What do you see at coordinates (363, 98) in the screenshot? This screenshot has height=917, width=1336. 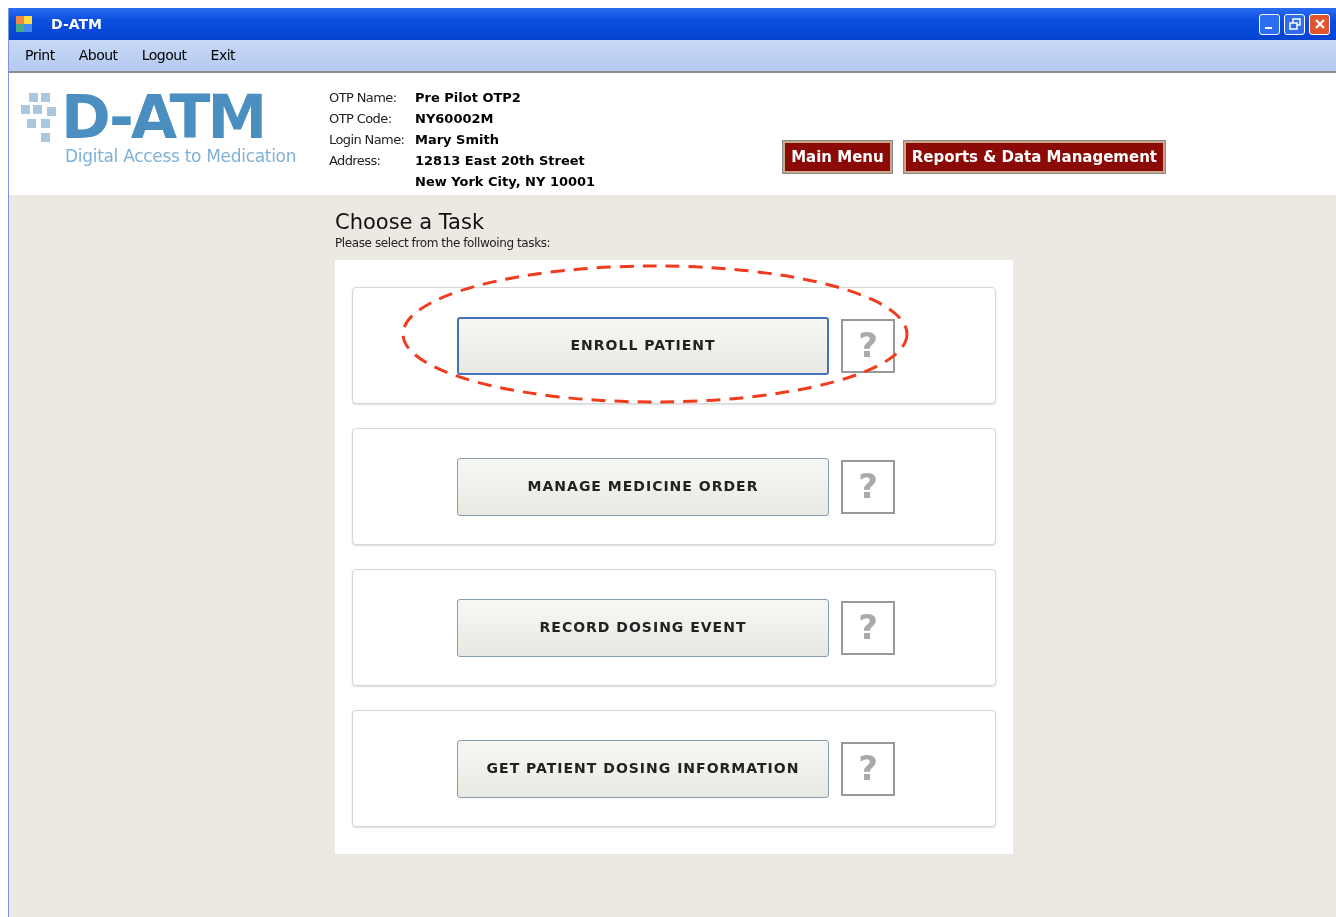 I see `field-label: OTP Name:` at bounding box center [363, 98].